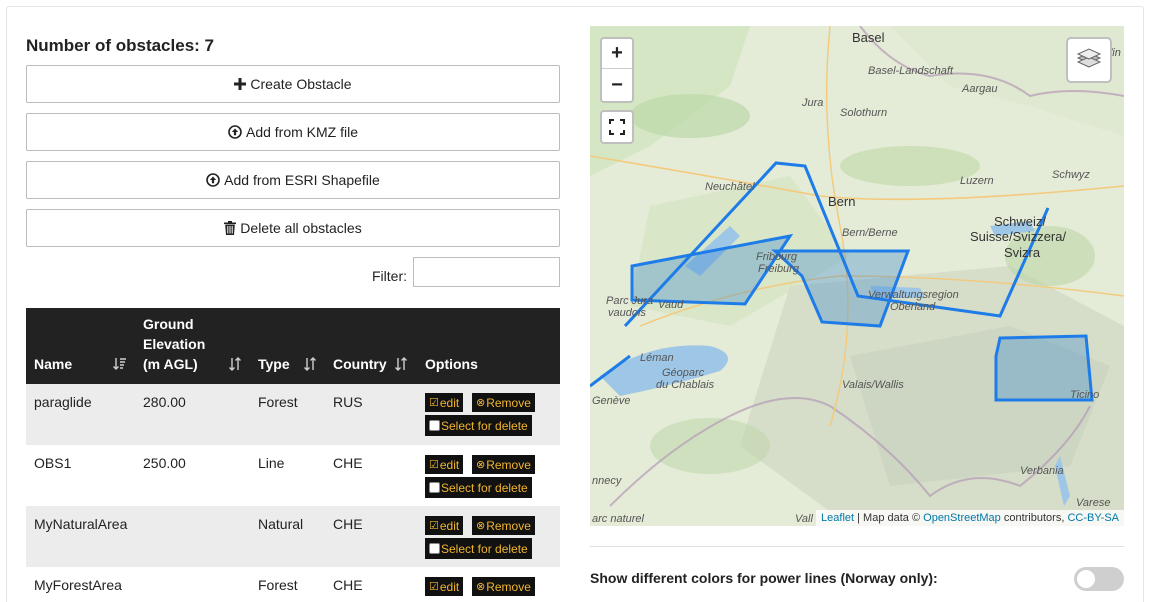 This screenshot has width=1150, height=602. Describe the element at coordinates (1089, 60) in the screenshot. I see `layers-button` at that location.